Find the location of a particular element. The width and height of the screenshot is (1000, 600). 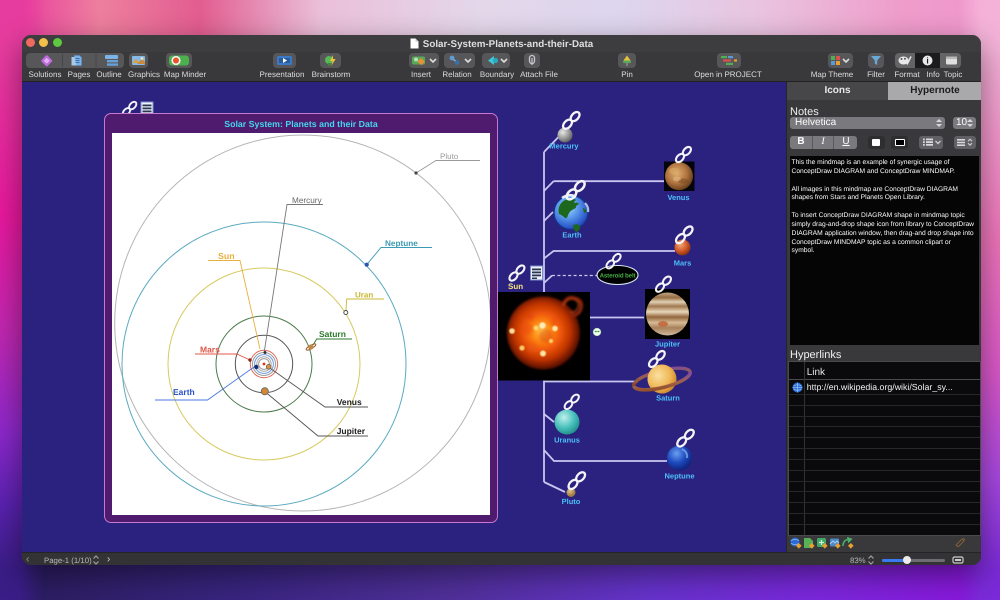

svg-text: Uran is located at coordinates (364, 294).